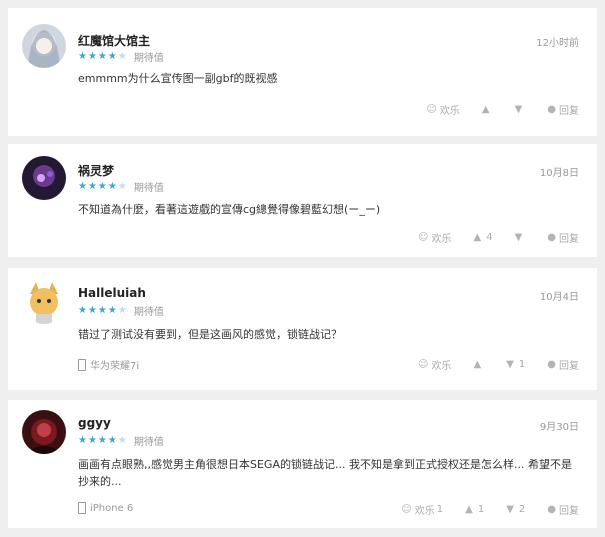 Image resolution: width=605 pixels, height=537 pixels. What do you see at coordinates (178, 78) in the screenshot?
I see `comment-text: emmmm为什么宣传图一副gbf的既视感` at bounding box center [178, 78].